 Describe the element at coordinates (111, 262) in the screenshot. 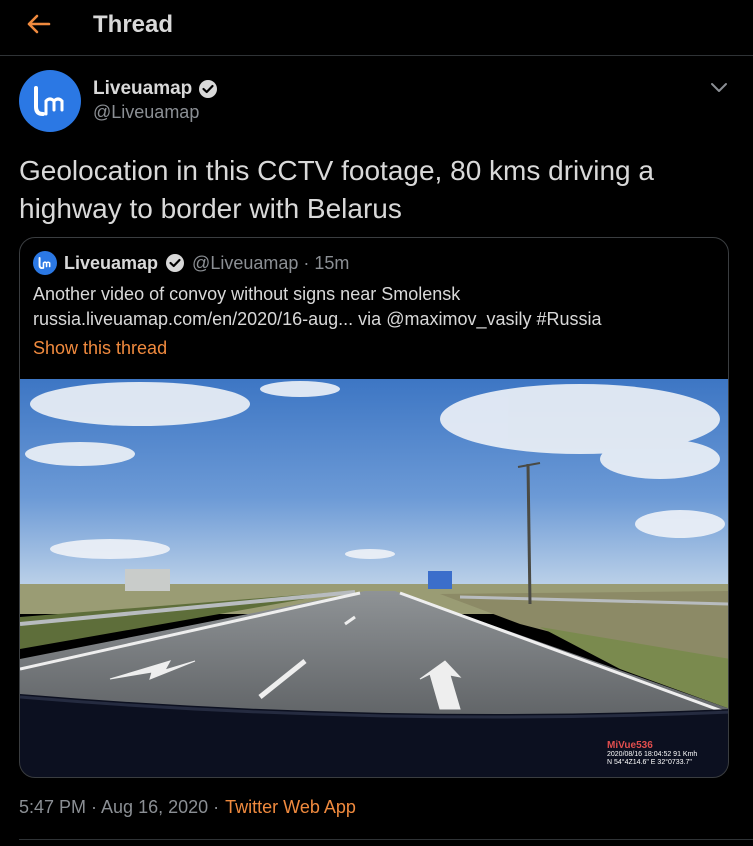

I see `quoted-display-name: Liveuamap` at that location.